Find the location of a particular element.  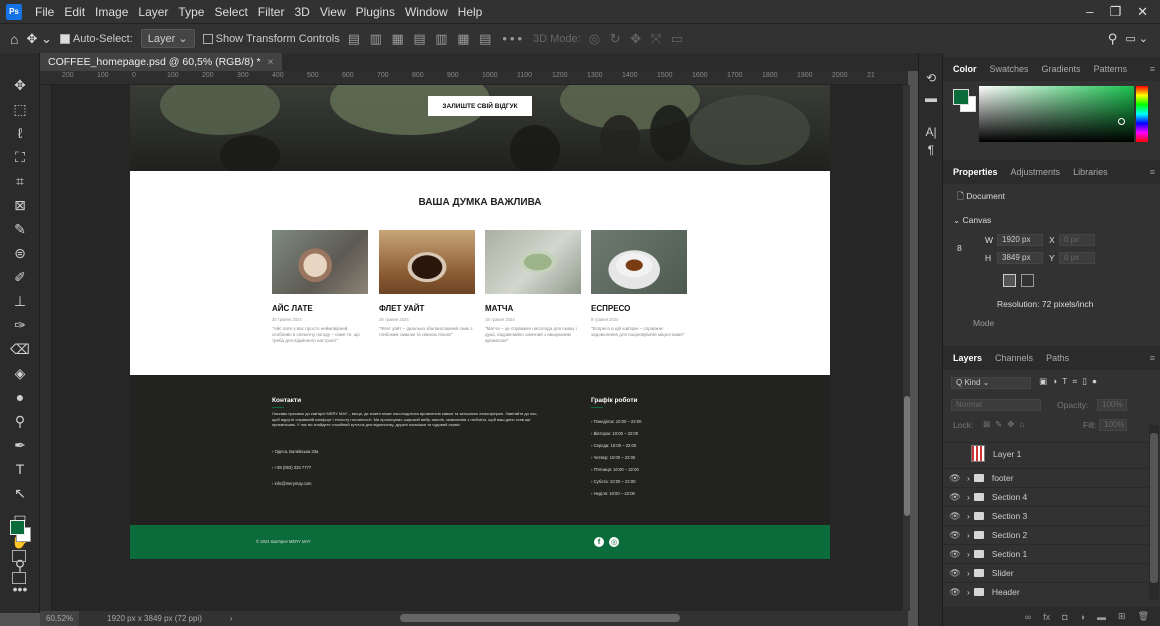

adjustment-layer-icon: ◑ is located at coordinates (1082, 617).